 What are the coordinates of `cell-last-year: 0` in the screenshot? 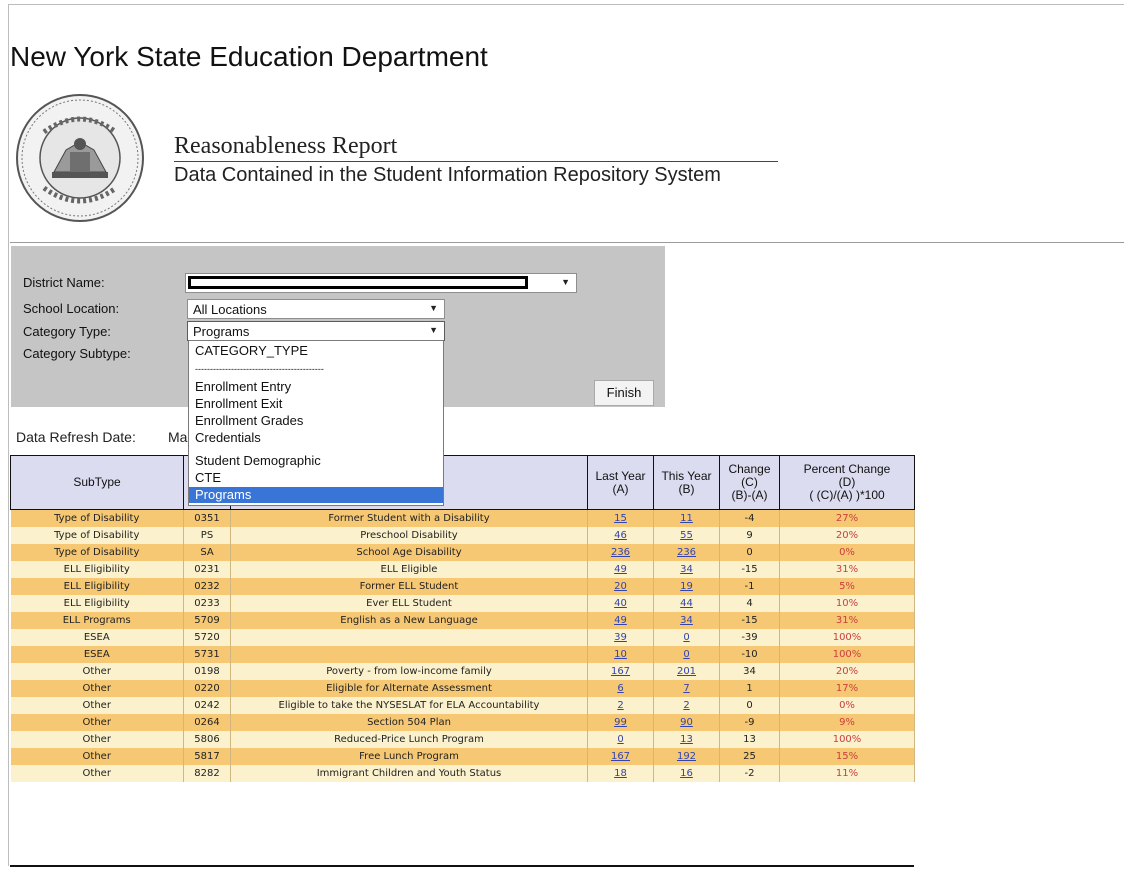 It's located at (620, 739).